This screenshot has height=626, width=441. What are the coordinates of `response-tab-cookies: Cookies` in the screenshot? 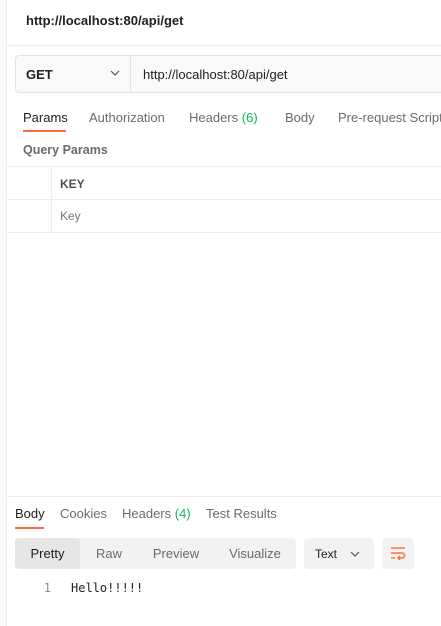 It's located at (83, 513).